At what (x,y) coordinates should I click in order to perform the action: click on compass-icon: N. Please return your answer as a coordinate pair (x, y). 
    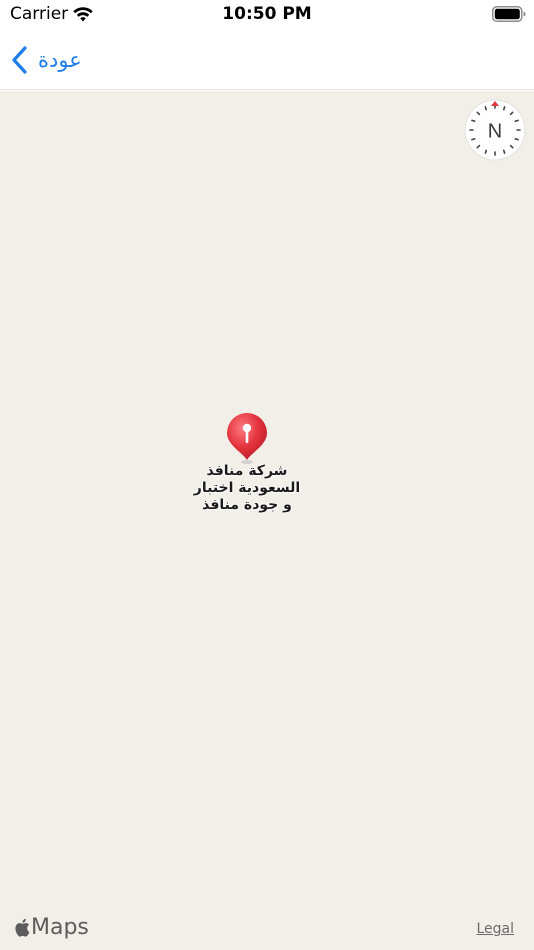
    Looking at the image, I should click on (495, 130).